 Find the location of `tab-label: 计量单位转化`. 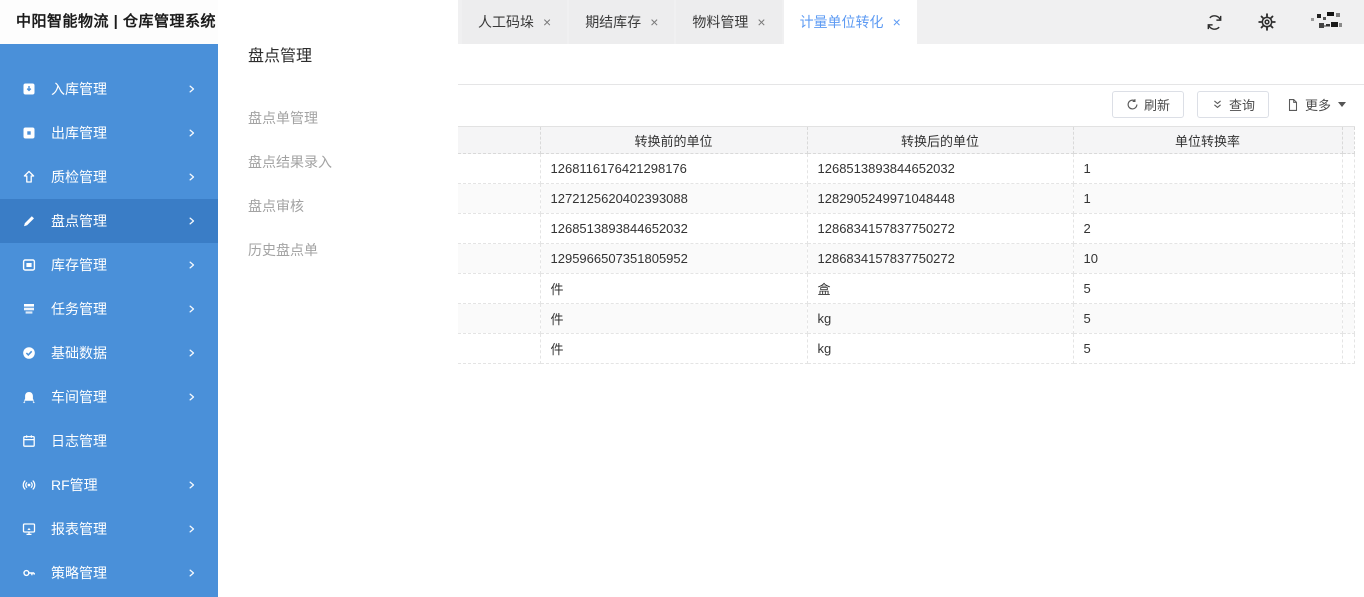

tab-label: 计量单位转化 is located at coordinates (841, 22).